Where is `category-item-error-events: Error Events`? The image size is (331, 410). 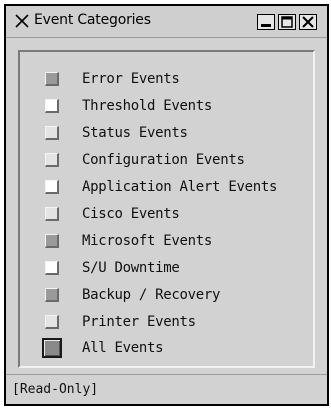
category-item-error-events: Error Events is located at coordinates (175, 80).